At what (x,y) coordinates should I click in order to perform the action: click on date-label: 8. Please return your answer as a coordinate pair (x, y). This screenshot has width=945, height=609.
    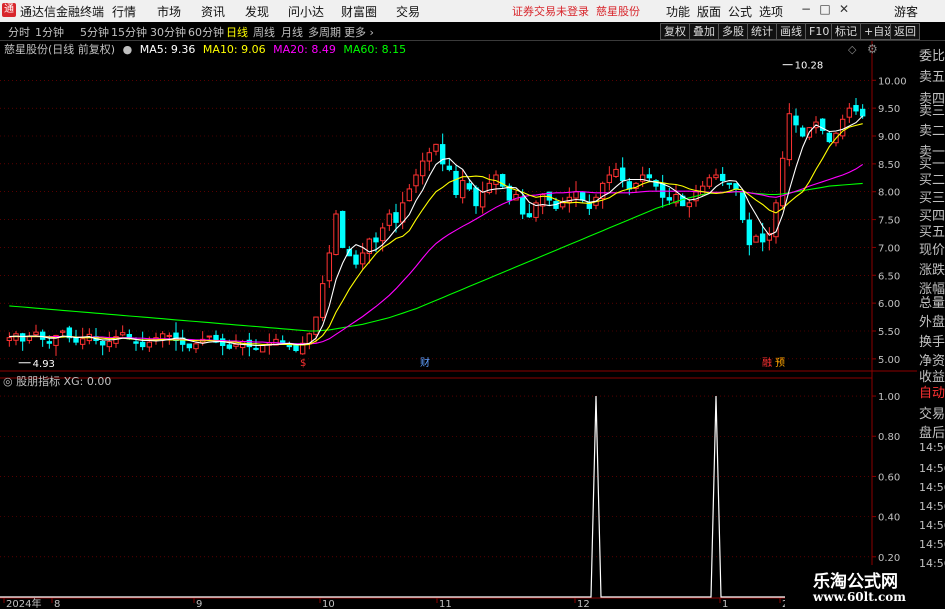
    Looking at the image, I should click on (57, 604).